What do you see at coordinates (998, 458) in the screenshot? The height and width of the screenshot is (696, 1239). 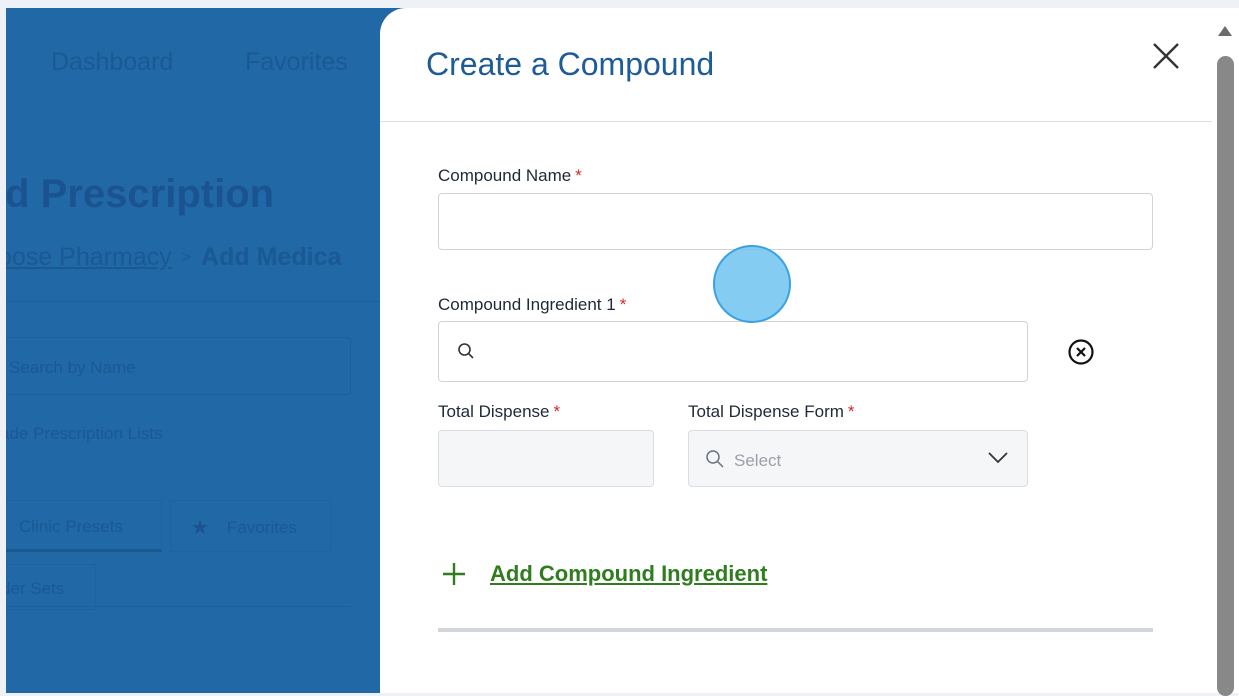 I see `chevron-down-icon` at bounding box center [998, 458].